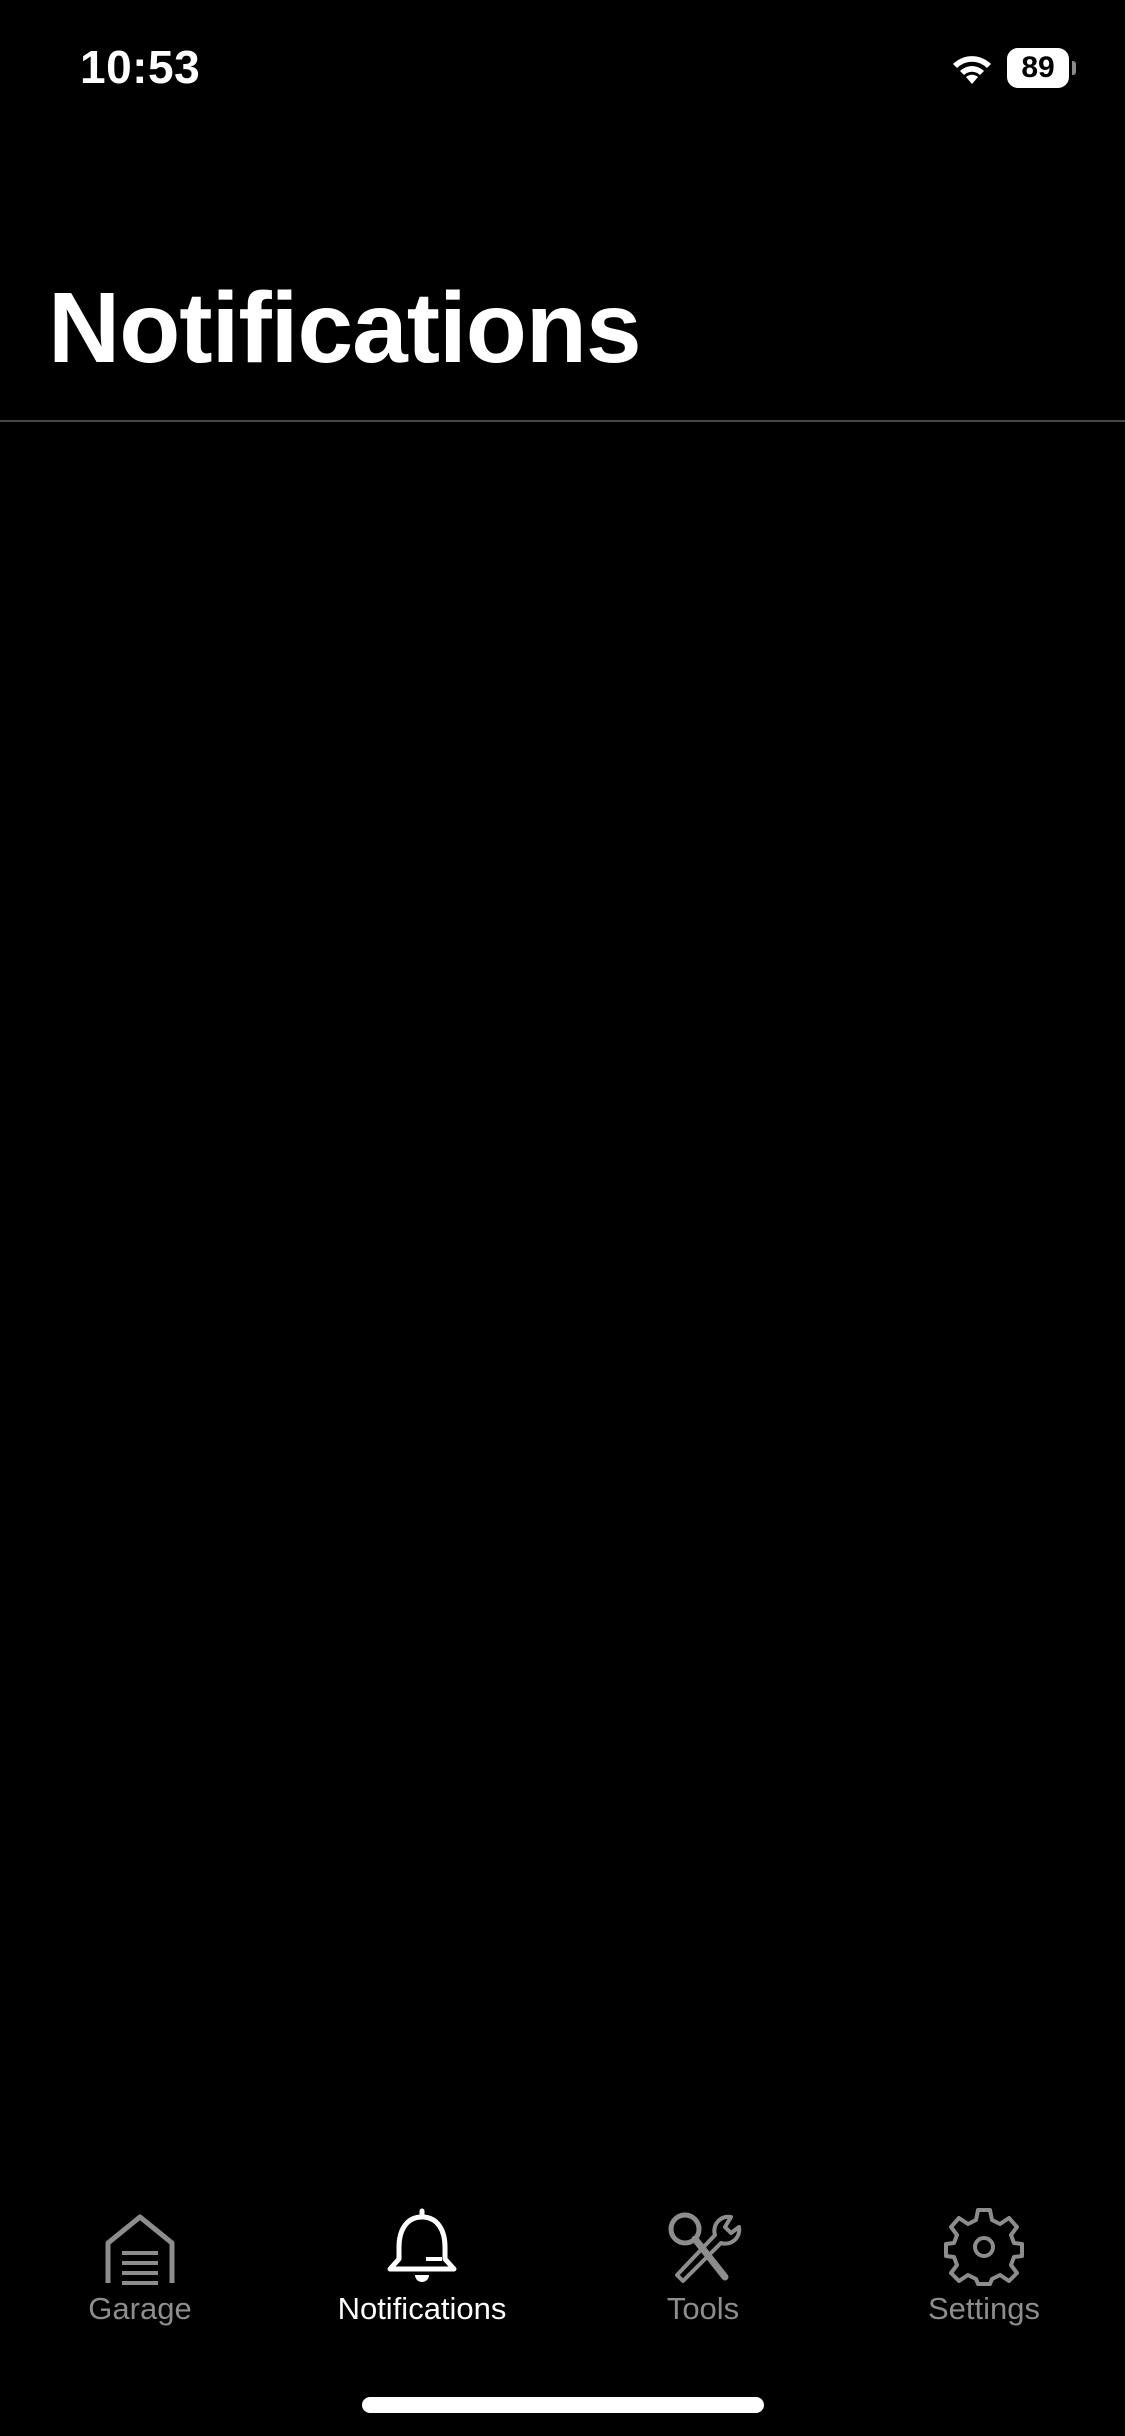 The width and height of the screenshot is (1125, 2436). What do you see at coordinates (1074, 68) in the screenshot?
I see `battery-cap` at bounding box center [1074, 68].